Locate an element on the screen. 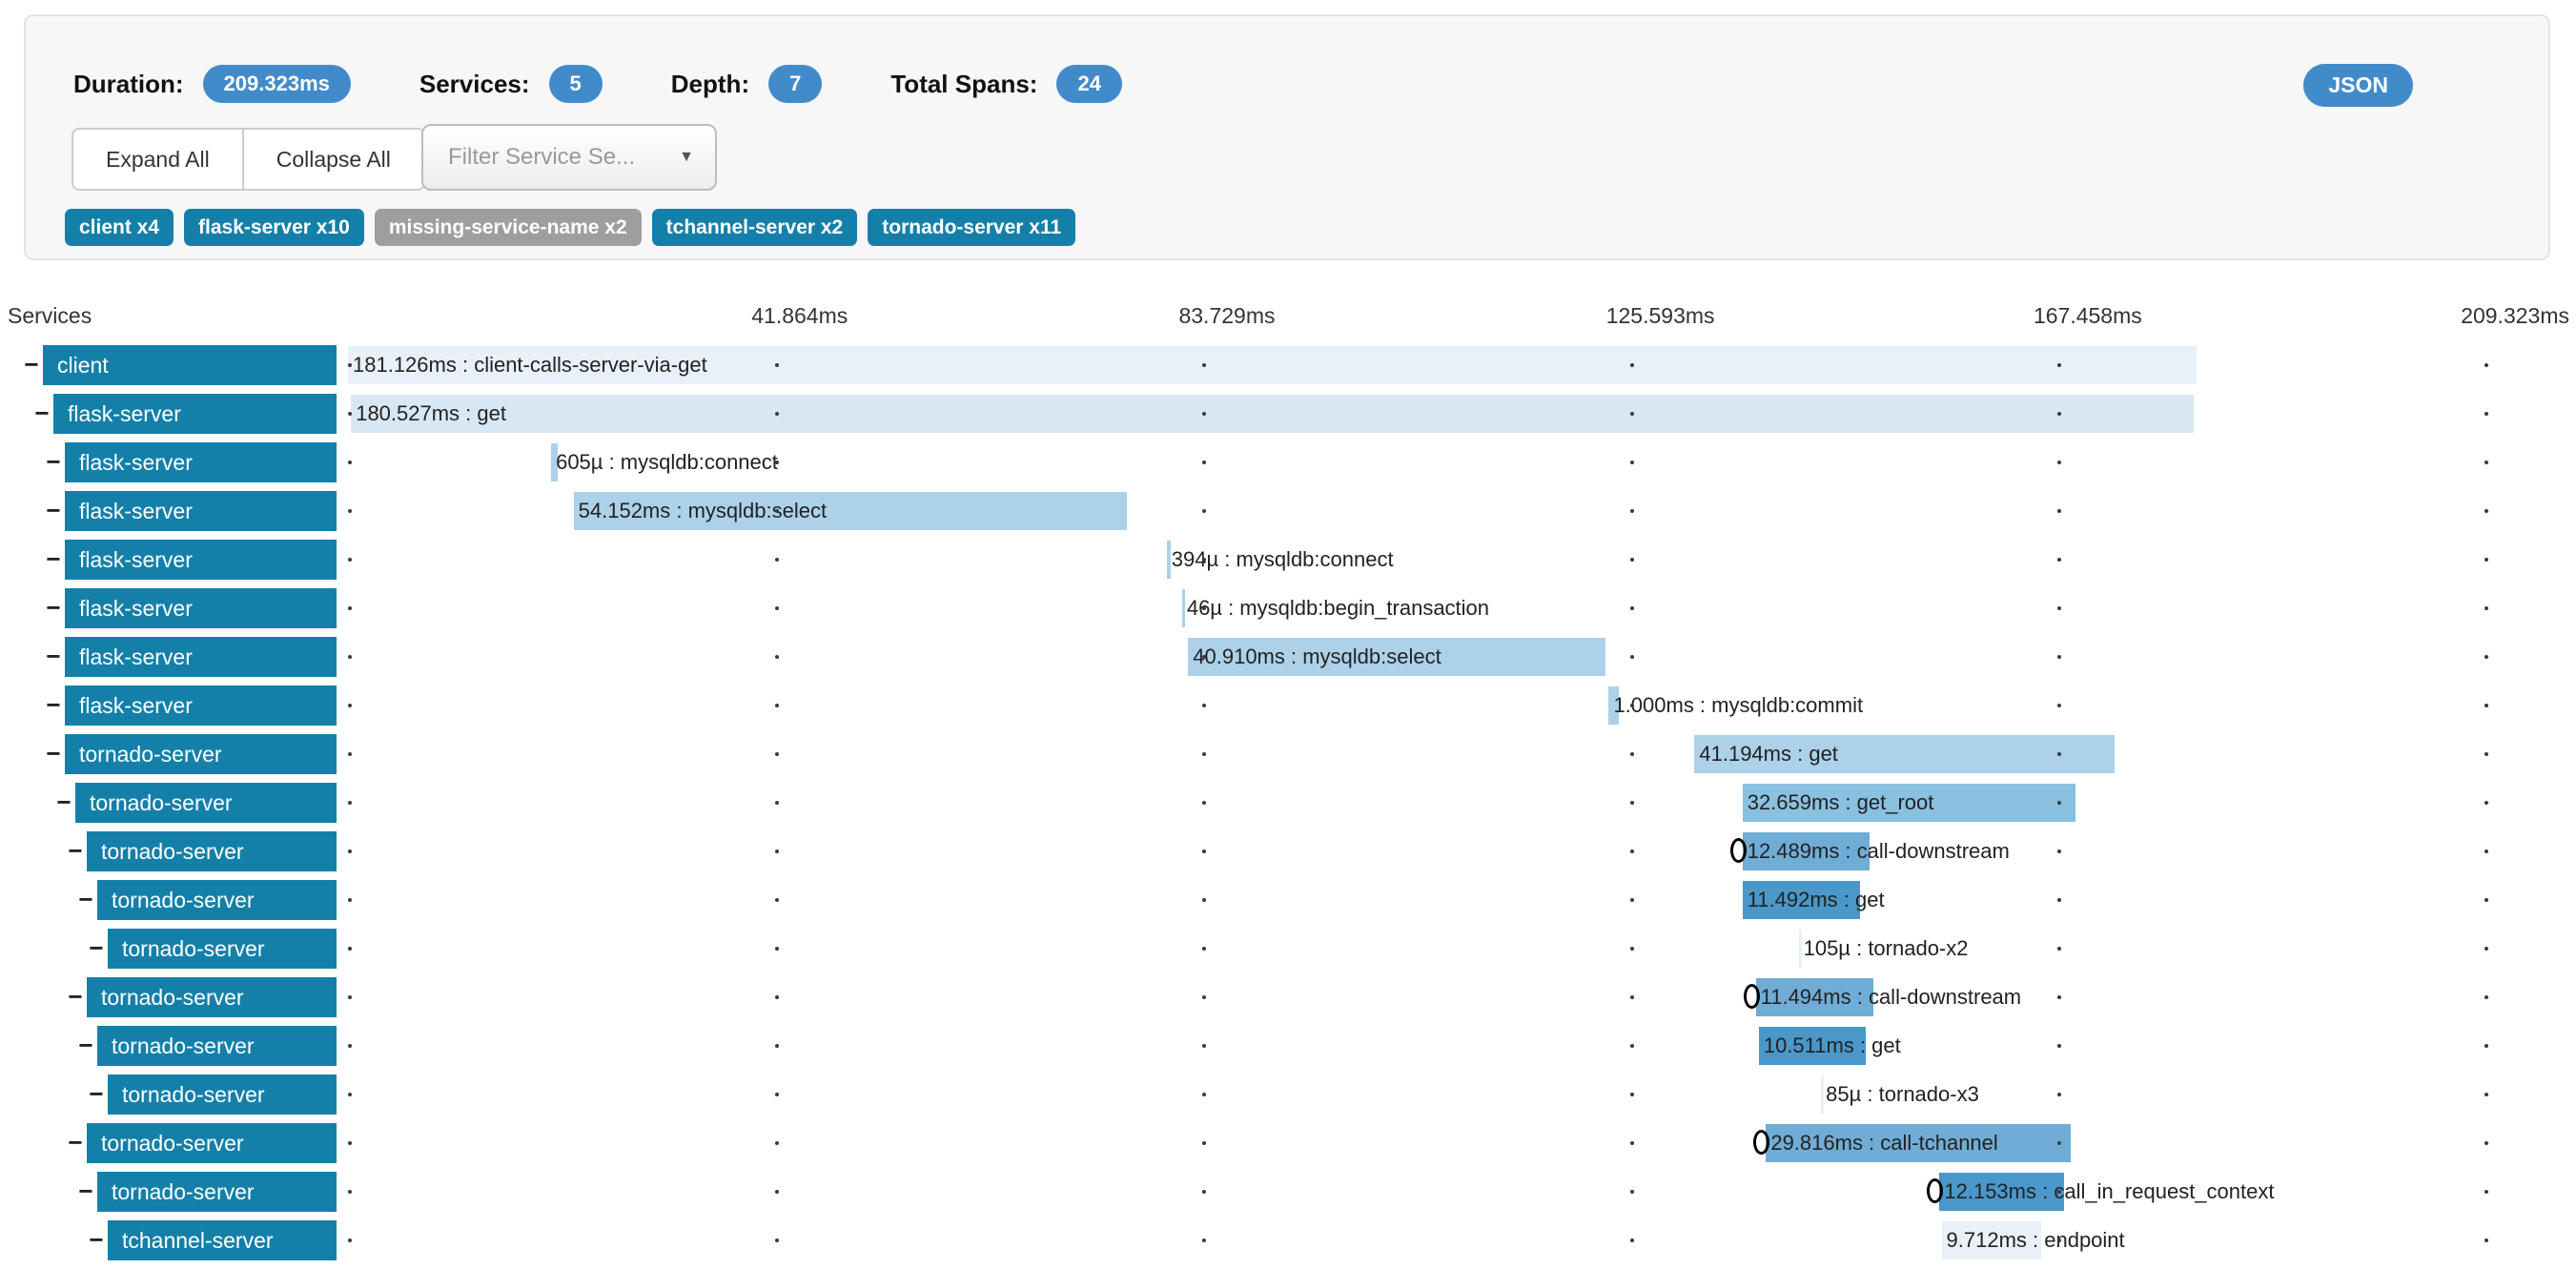  span-label: 40.910ms : mysqldb:select is located at coordinates (1317, 657).